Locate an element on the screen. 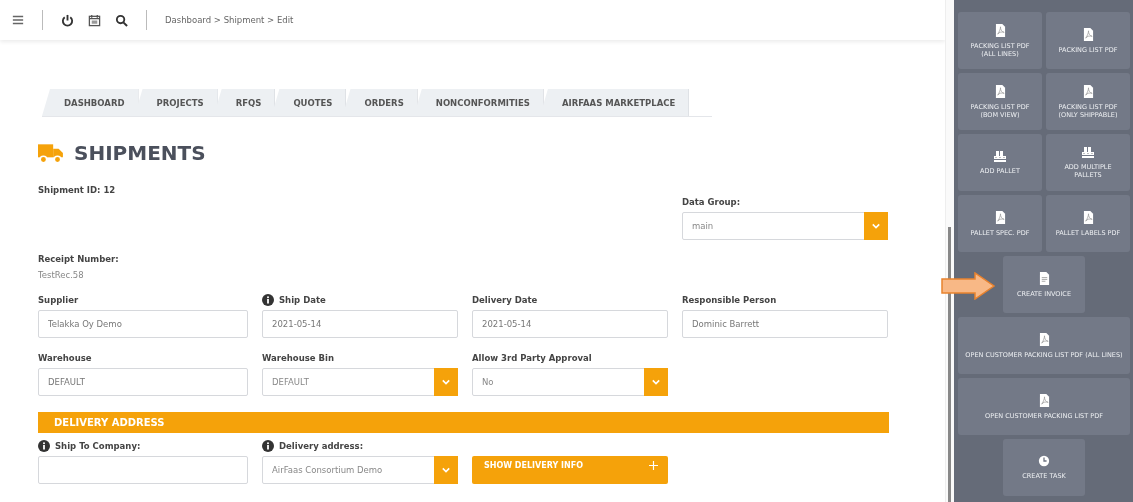 The height and width of the screenshot is (502, 1133). section-header: DELIVERY ADDRESS is located at coordinates (463, 422).